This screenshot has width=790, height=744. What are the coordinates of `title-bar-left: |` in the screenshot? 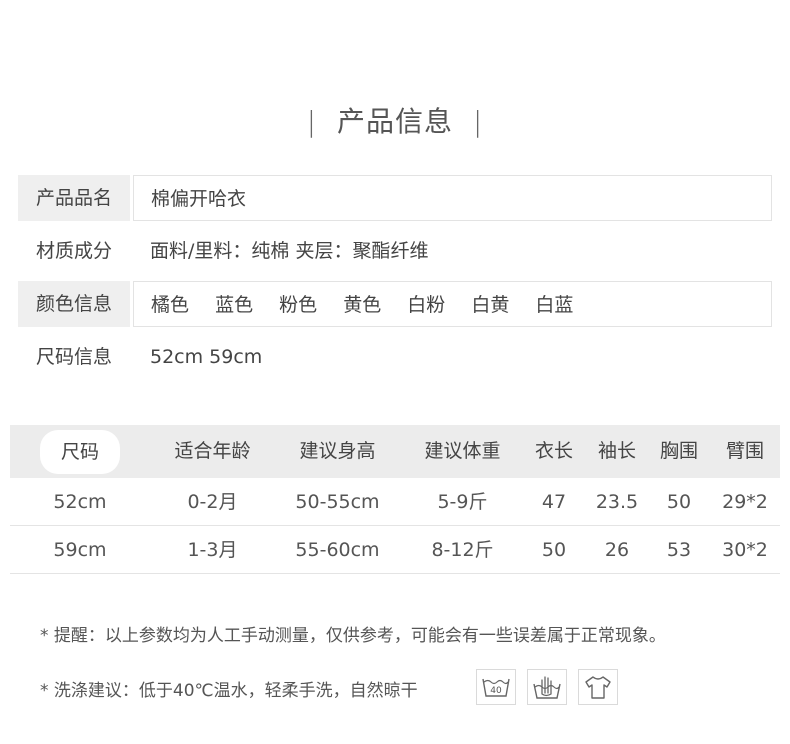 It's located at (312, 121).